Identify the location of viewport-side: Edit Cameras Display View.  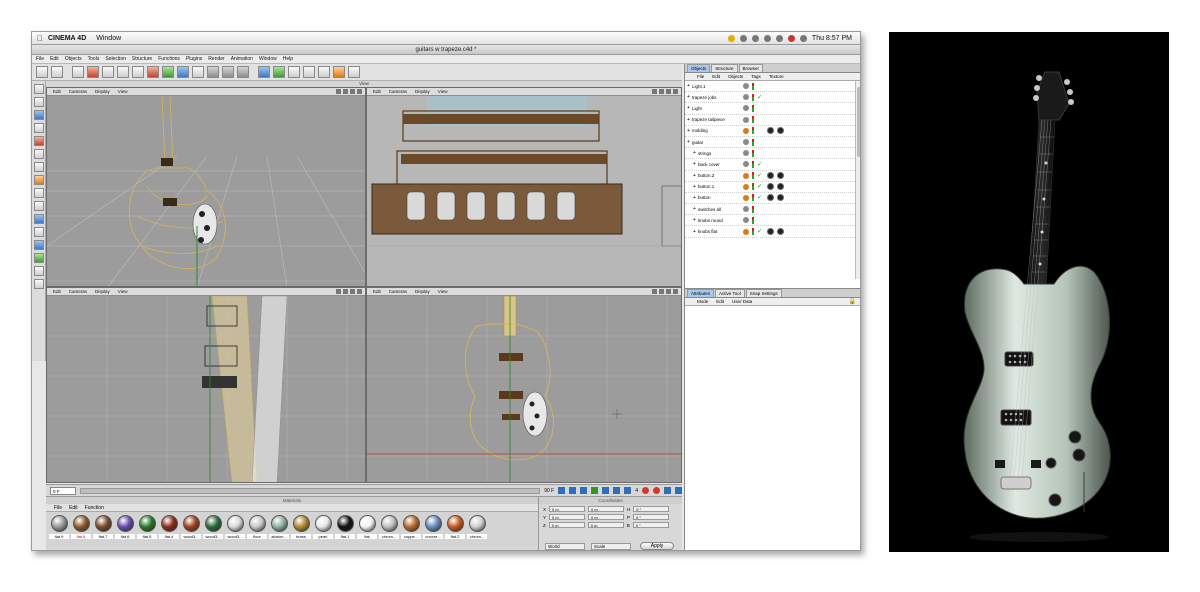
(206, 385).